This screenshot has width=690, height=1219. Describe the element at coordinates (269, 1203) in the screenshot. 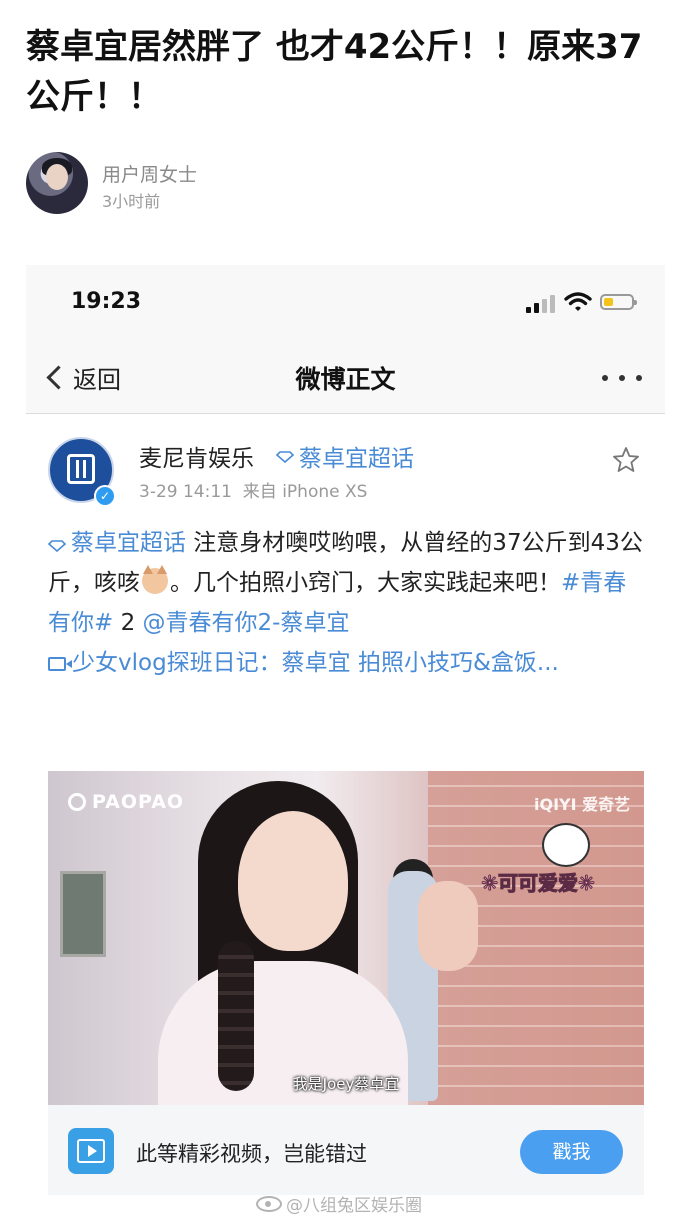

I see `weibo-logo-icon` at that location.